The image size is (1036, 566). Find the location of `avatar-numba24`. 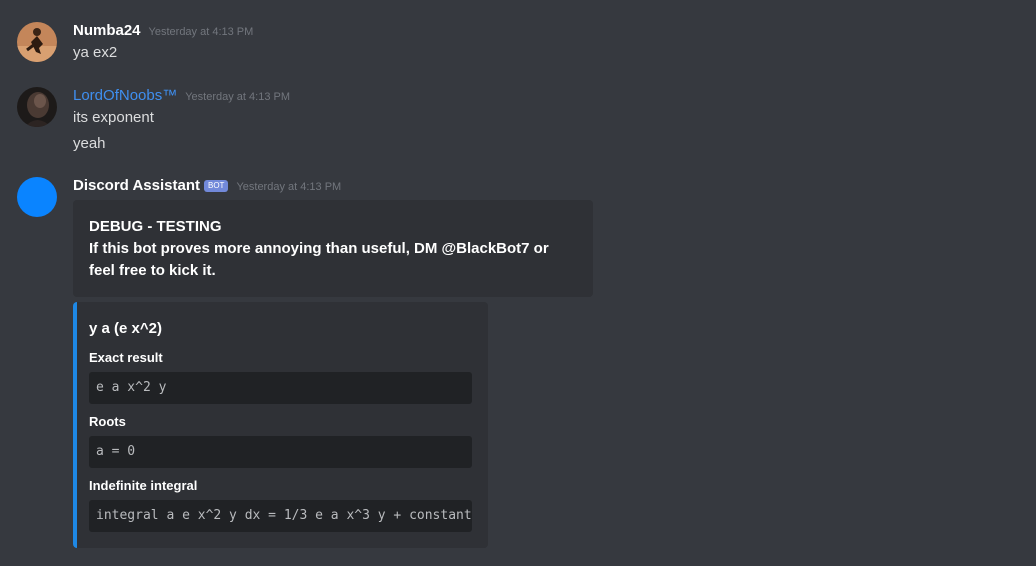

avatar-numba24 is located at coordinates (37, 42).